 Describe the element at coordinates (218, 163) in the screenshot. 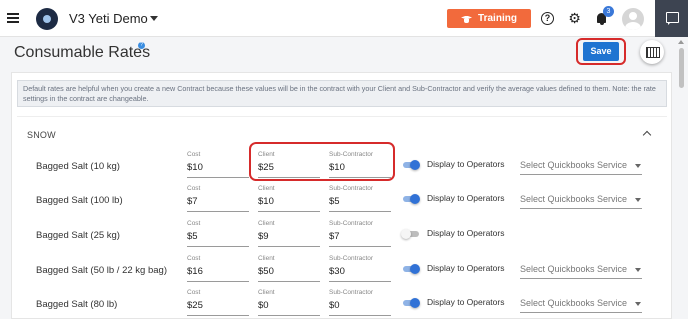

I see `cost-field: Cost $10` at that location.